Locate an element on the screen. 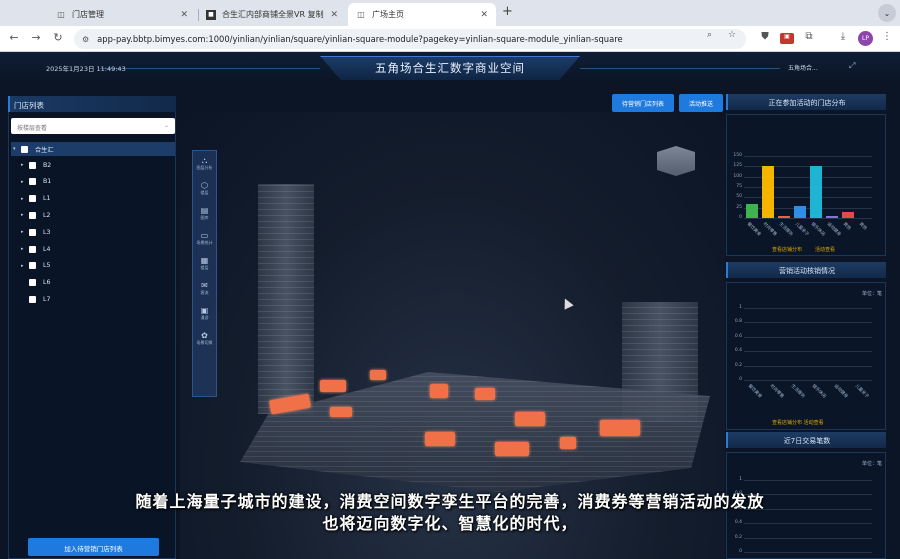  toolbar-label: 图库 is located at coordinates (204, 217).